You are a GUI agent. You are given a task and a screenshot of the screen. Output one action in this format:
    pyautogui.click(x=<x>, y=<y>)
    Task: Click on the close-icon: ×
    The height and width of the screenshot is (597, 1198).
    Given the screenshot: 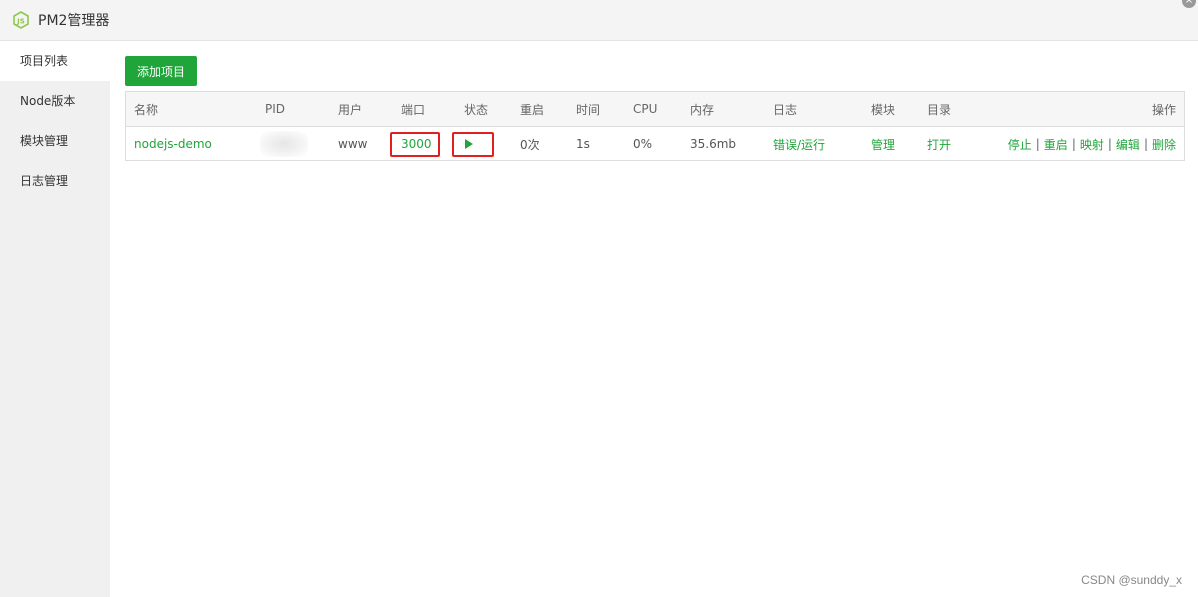 What is the action you would take?
    pyautogui.click(x=1189, y=4)
    